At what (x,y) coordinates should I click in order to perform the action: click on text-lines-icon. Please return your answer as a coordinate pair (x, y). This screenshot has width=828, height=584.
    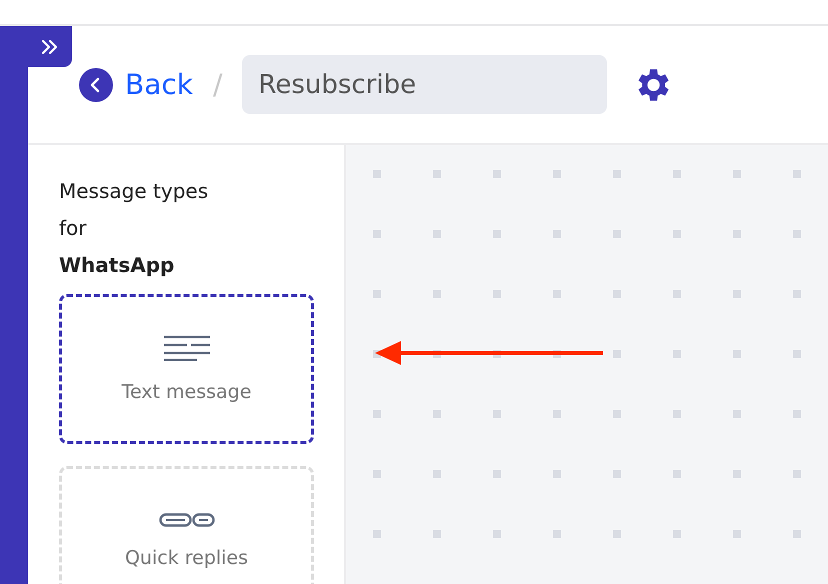
    Looking at the image, I should click on (186, 348).